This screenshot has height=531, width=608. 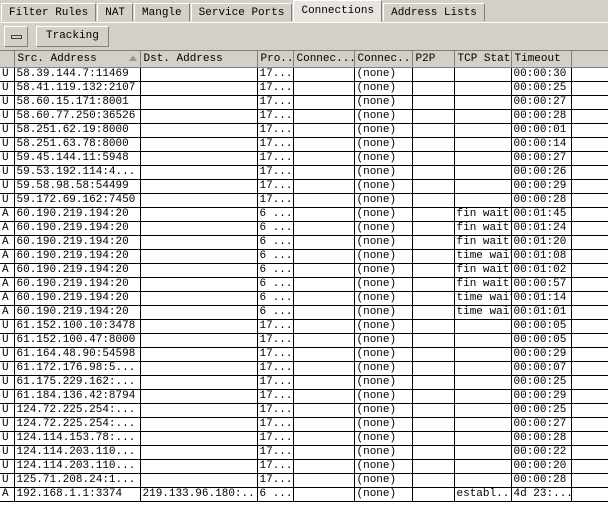 What do you see at coordinates (115, 12) in the screenshot?
I see `tab-nat: NAT` at bounding box center [115, 12].